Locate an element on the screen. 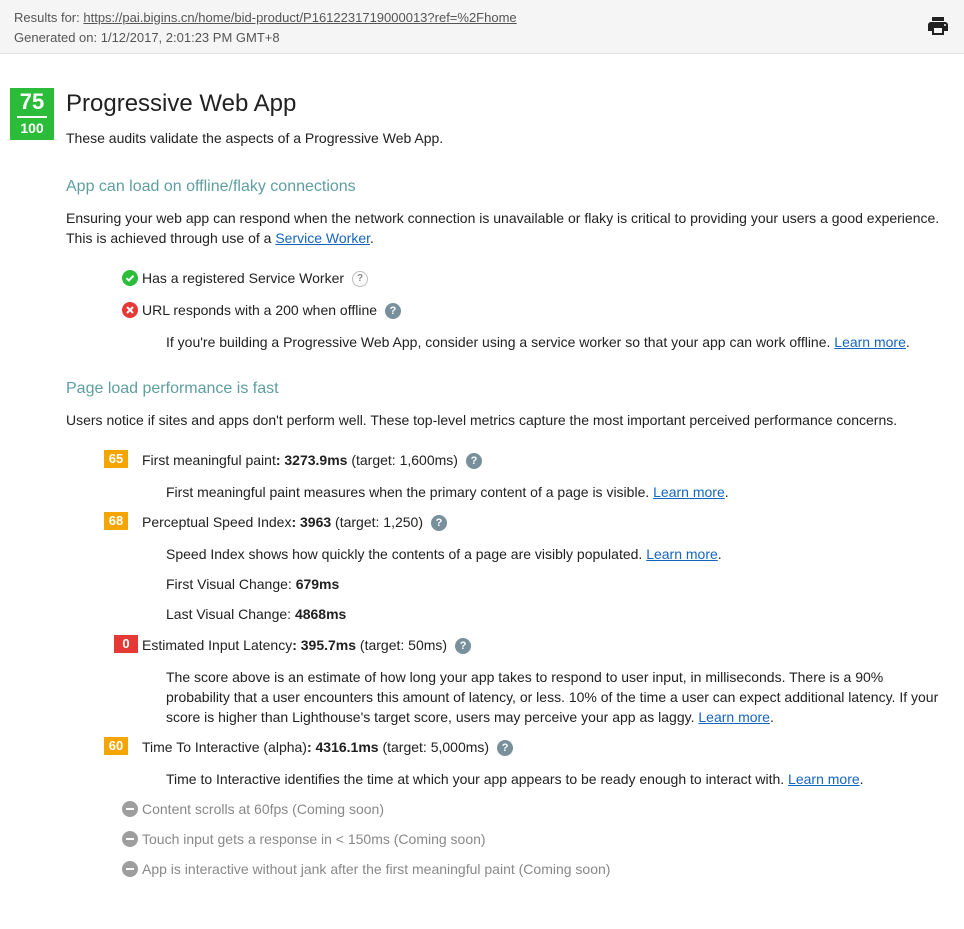 The height and width of the screenshot is (929, 964). last-visual-label: Last Visual Change: is located at coordinates (230, 614).